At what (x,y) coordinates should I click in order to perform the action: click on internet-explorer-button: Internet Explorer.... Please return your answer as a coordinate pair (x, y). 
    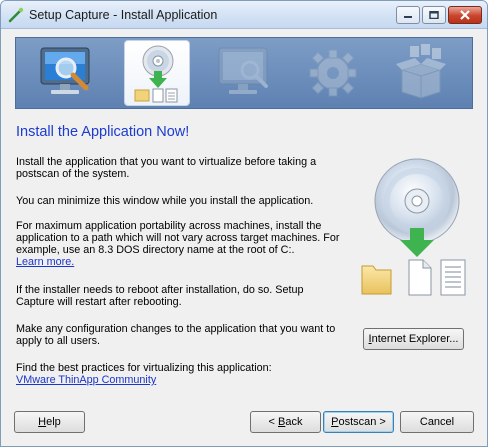
    Looking at the image, I should click on (413, 339).